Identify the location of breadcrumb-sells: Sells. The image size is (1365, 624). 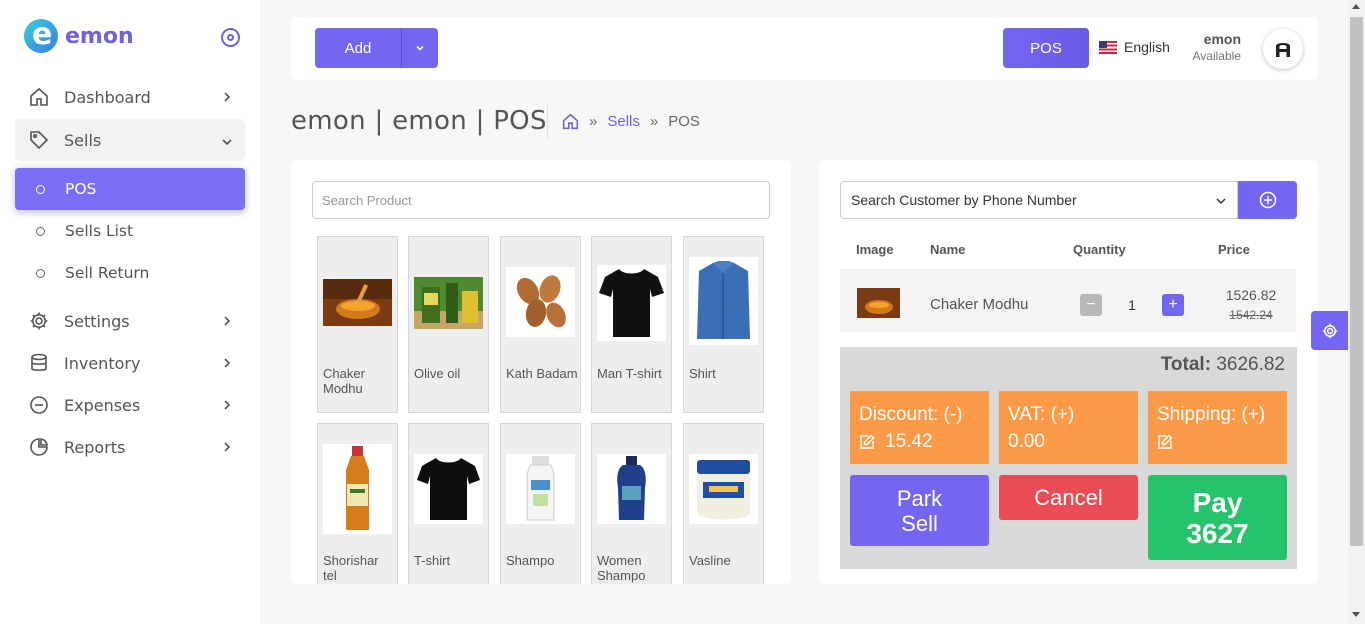
(623, 121).